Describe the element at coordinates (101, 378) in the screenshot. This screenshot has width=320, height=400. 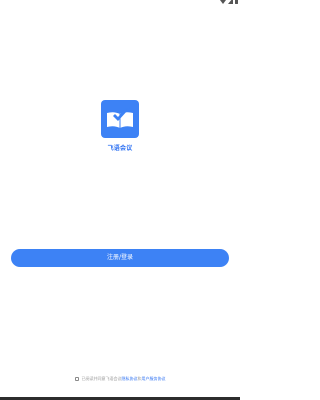
I see `agreement-prefix: 已阅读并同意飞语会议` at that location.